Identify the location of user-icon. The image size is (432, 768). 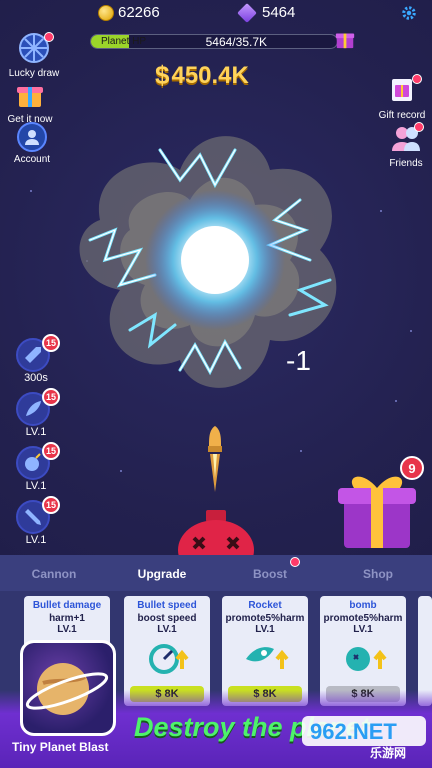
(32, 137).